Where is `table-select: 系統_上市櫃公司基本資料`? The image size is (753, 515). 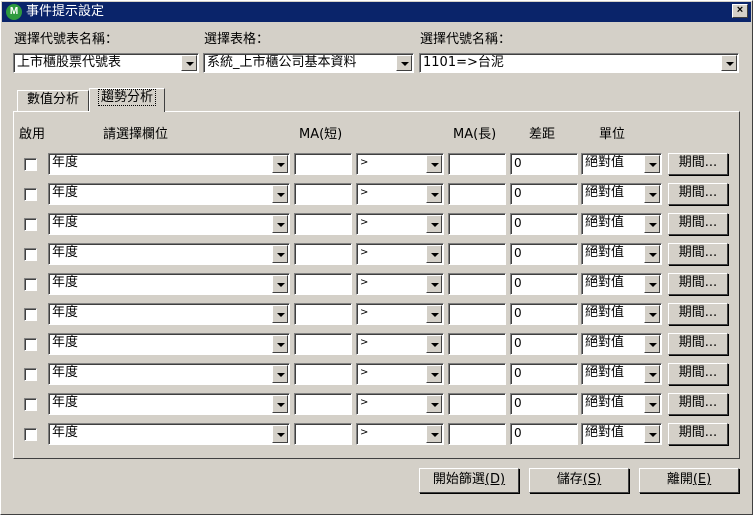 table-select: 系統_上市櫃公司基本資料 is located at coordinates (308, 63).